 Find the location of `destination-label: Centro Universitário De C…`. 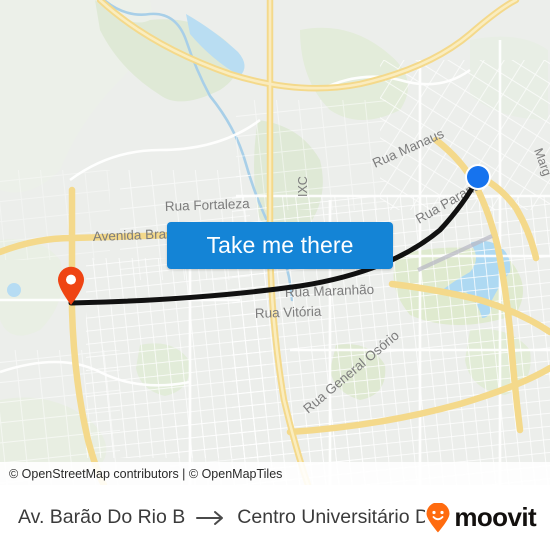

destination-label: Centro Universitário De C… is located at coordinates (331, 517).